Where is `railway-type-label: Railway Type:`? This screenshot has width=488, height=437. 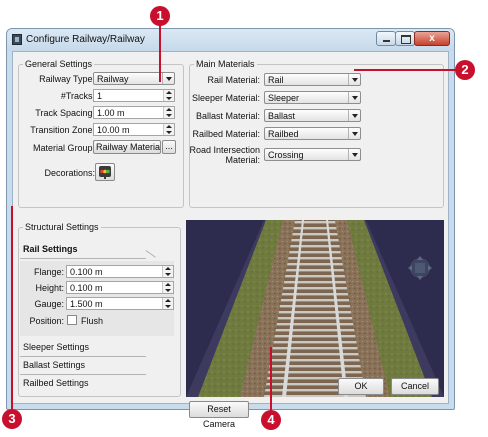
railway-type-label: Railway Type: is located at coordinates (67, 79).